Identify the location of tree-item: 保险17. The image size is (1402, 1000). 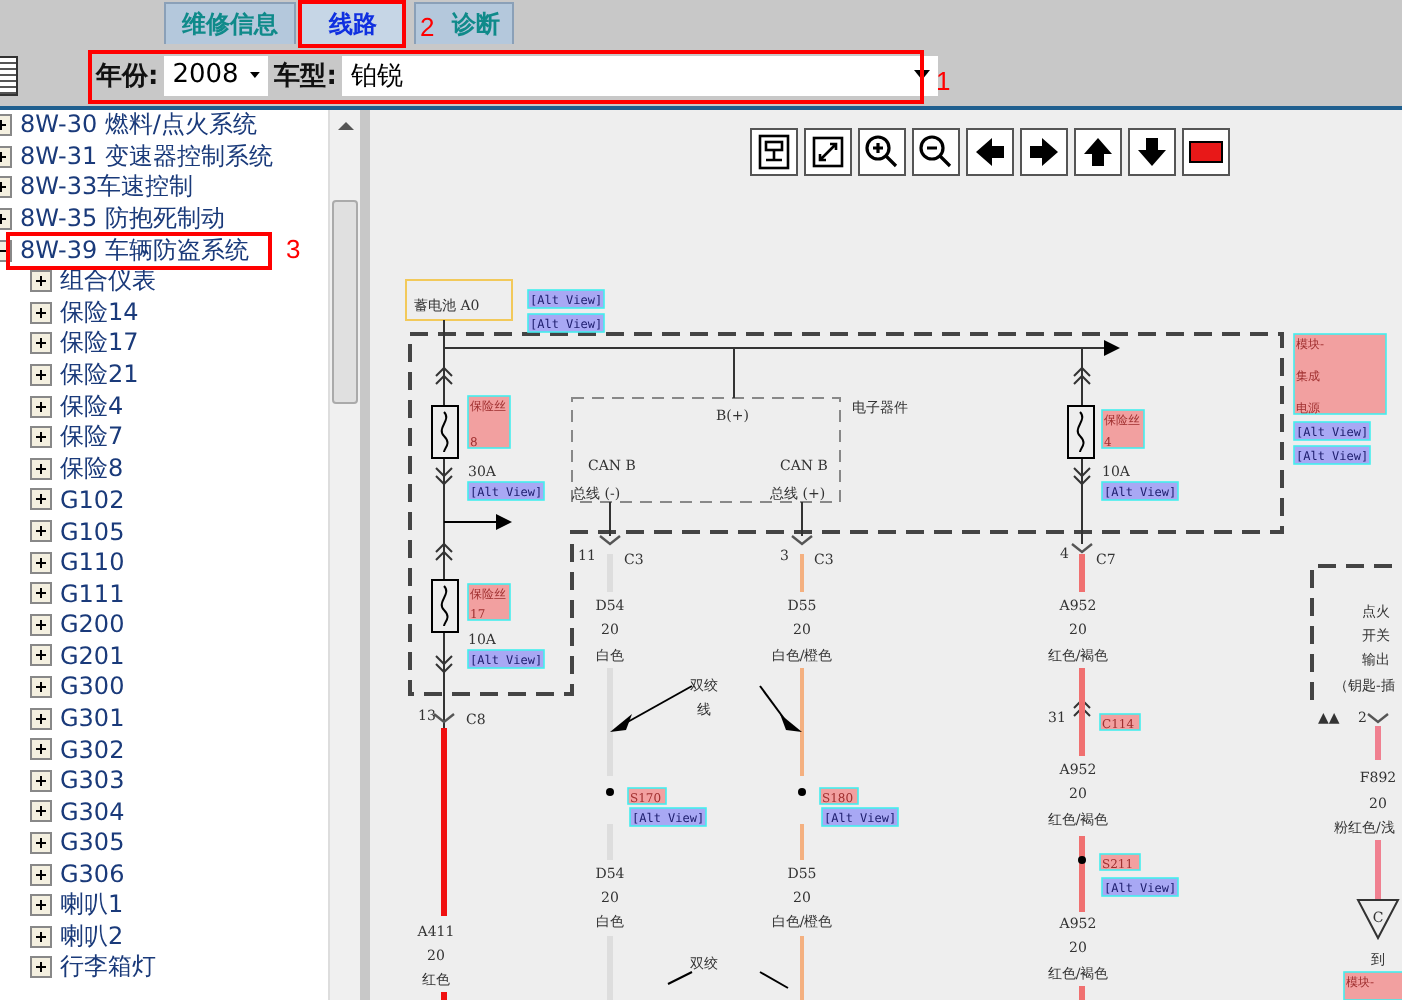
(99, 343).